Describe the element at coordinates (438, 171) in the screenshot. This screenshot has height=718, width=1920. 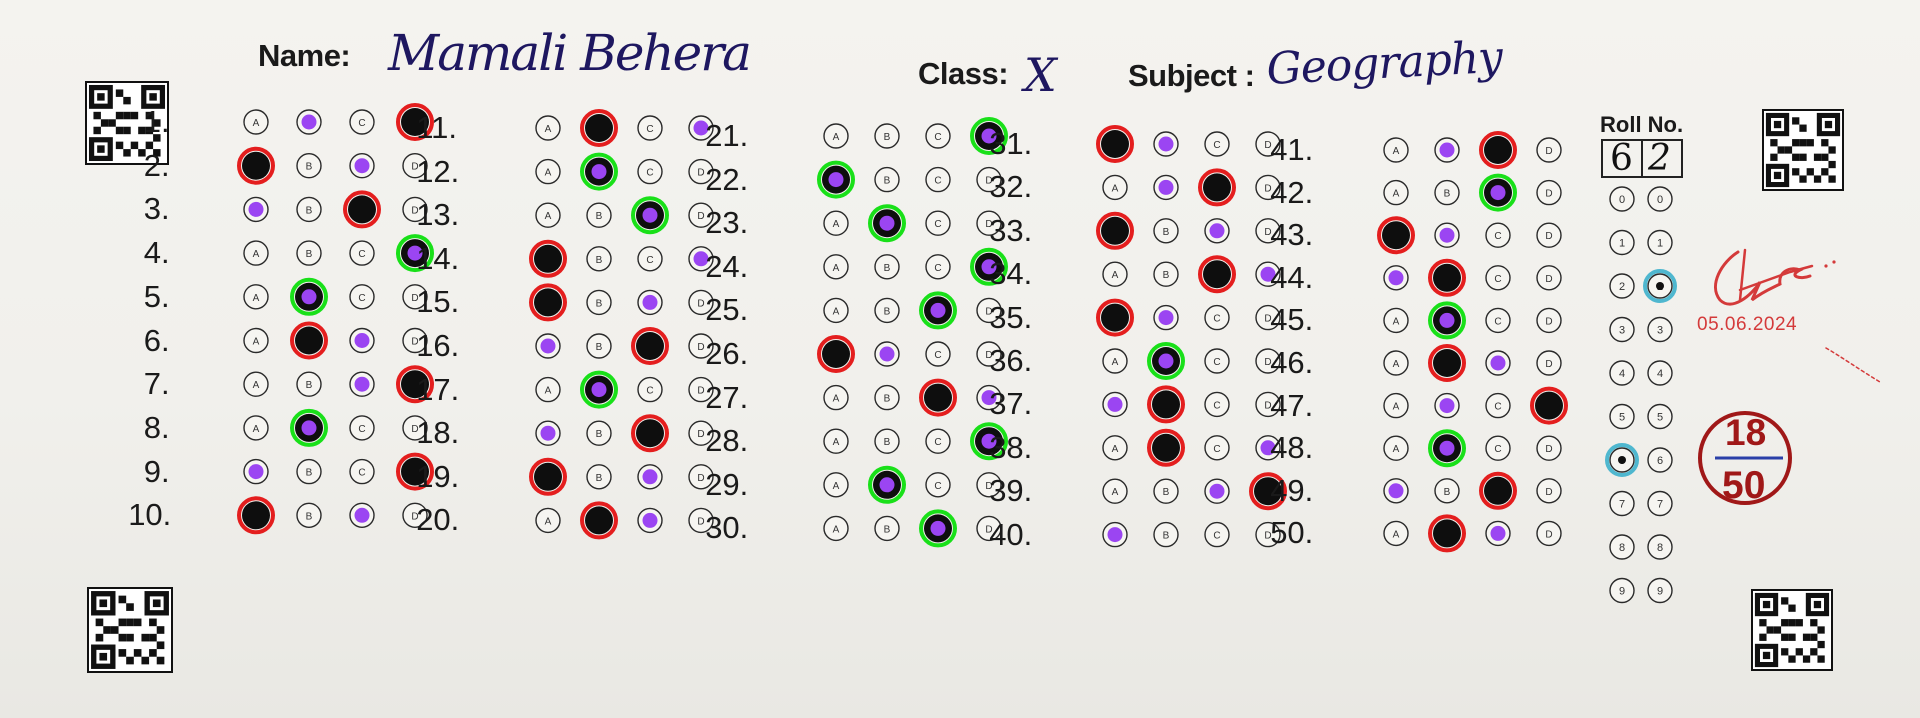
I see `question-number: 12.` at that location.